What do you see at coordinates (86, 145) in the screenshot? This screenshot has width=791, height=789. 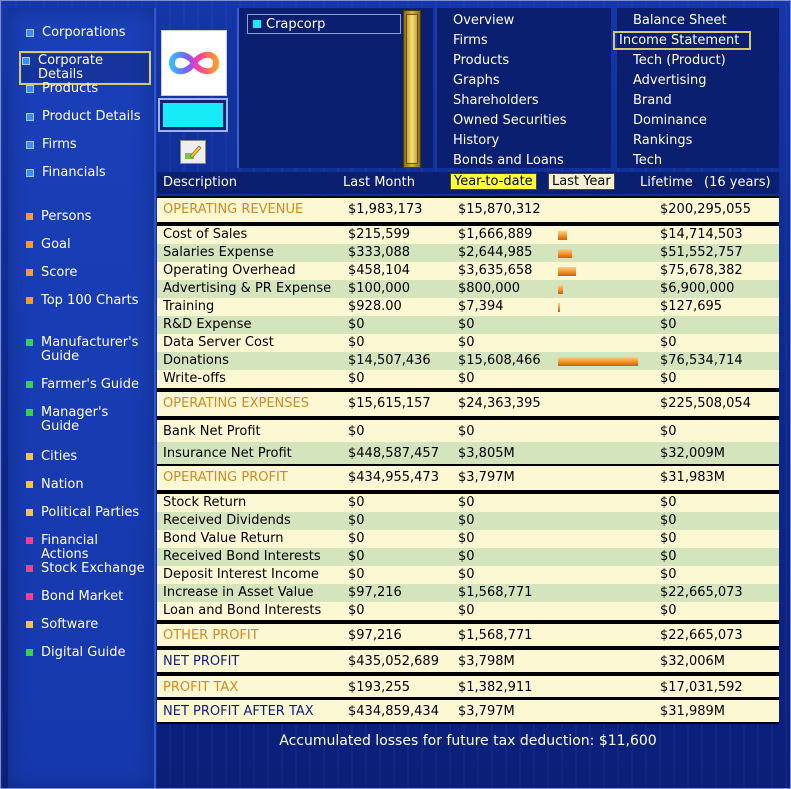 I see `sidebar-item: Firms` at bounding box center [86, 145].